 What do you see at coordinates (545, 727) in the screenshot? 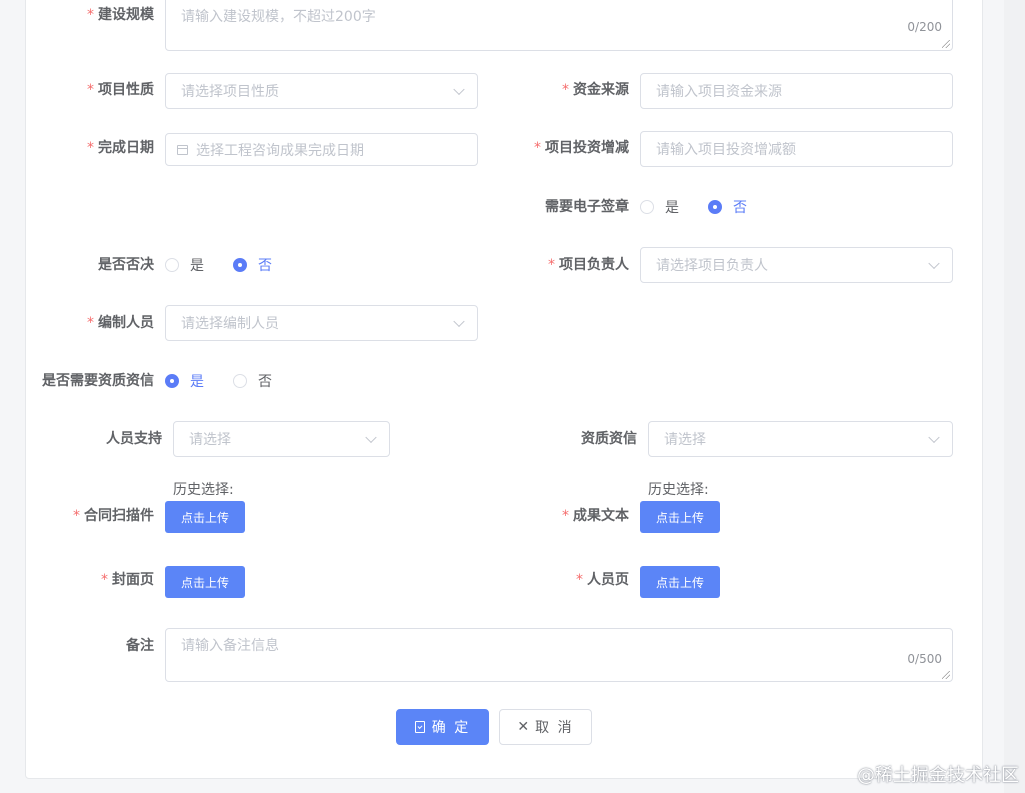
I see `cancel-button: ✕ 取 消` at bounding box center [545, 727].